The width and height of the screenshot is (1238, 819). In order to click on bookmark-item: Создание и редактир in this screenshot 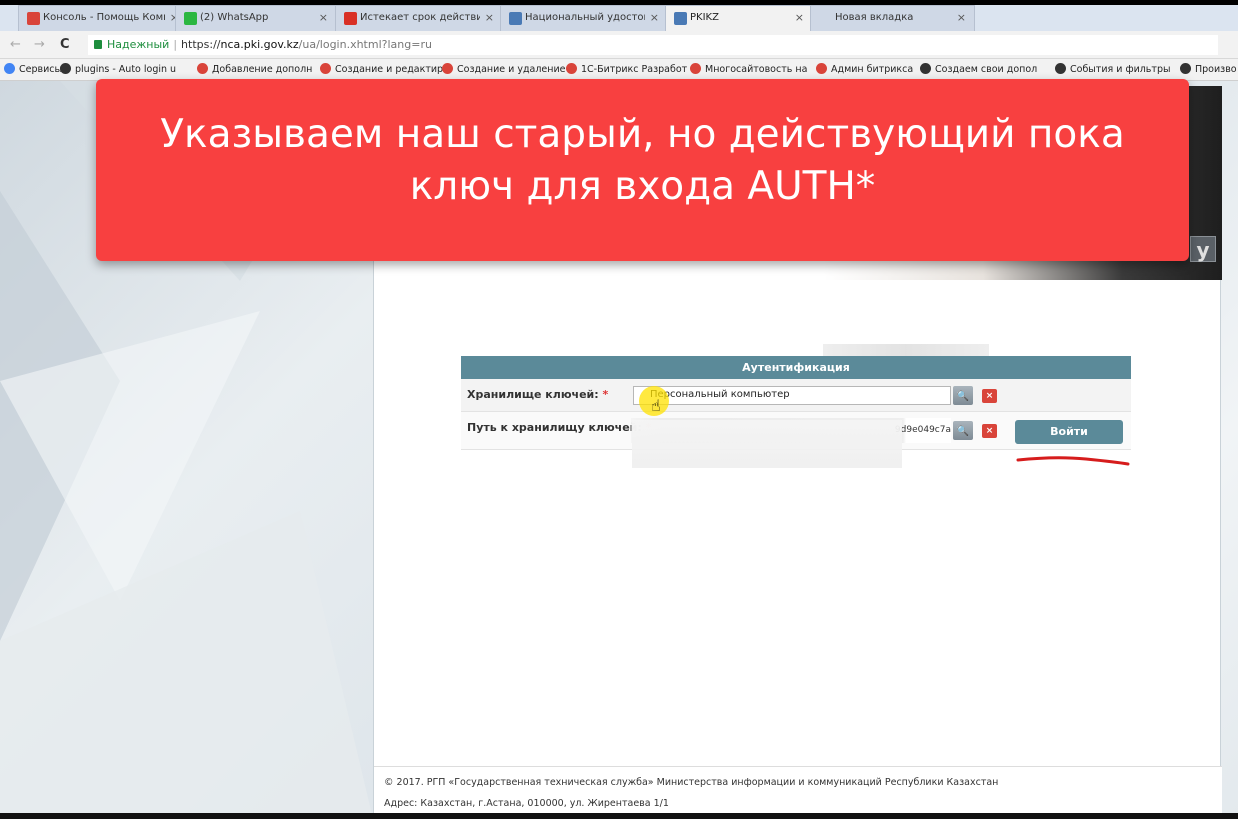, I will do `click(381, 69)`.